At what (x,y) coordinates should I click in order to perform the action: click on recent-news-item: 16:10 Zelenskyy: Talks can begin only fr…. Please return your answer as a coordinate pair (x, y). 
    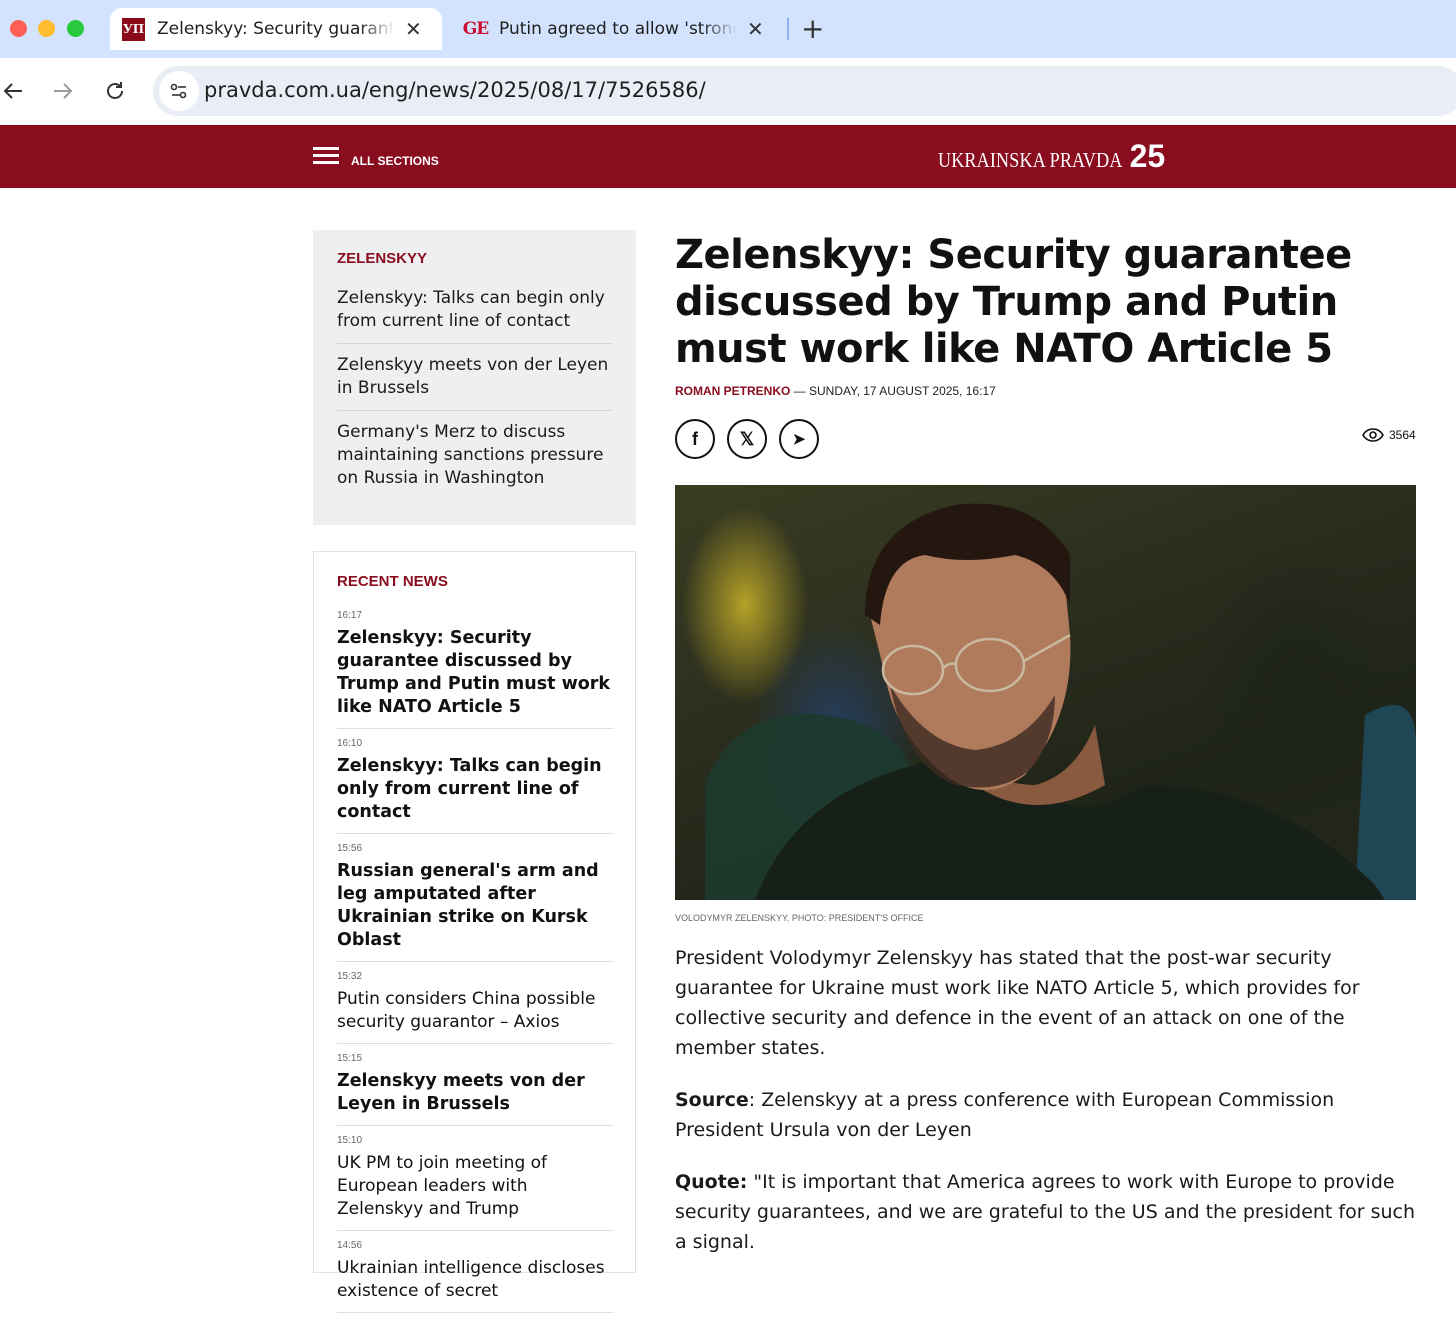
    Looking at the image, I should click on (475, 786).